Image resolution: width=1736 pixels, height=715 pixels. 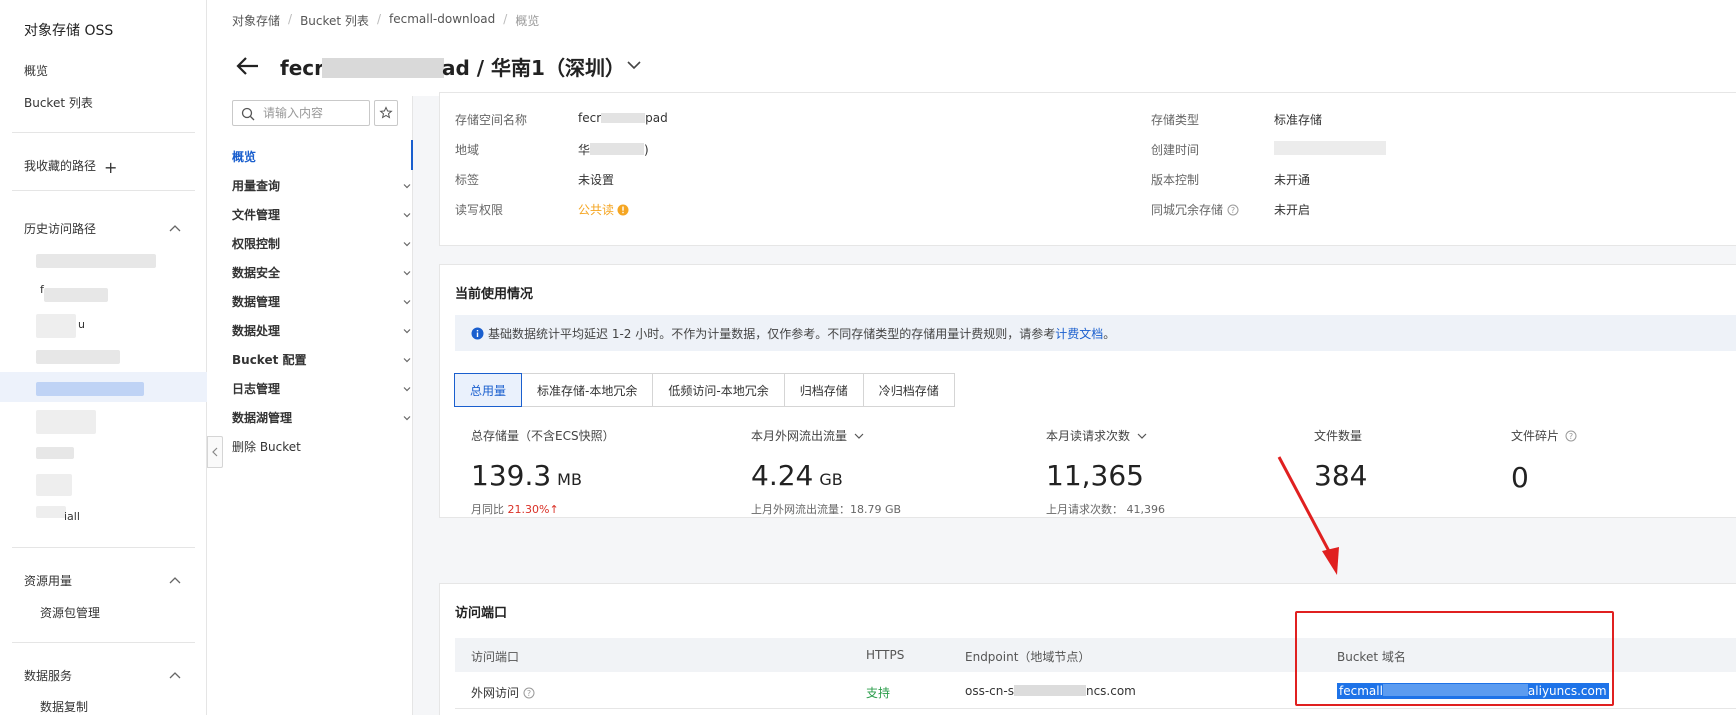 What do you see at coordinates (313, 113) in the screenshot?
I see `search-input` at bounding box center [313, 113].